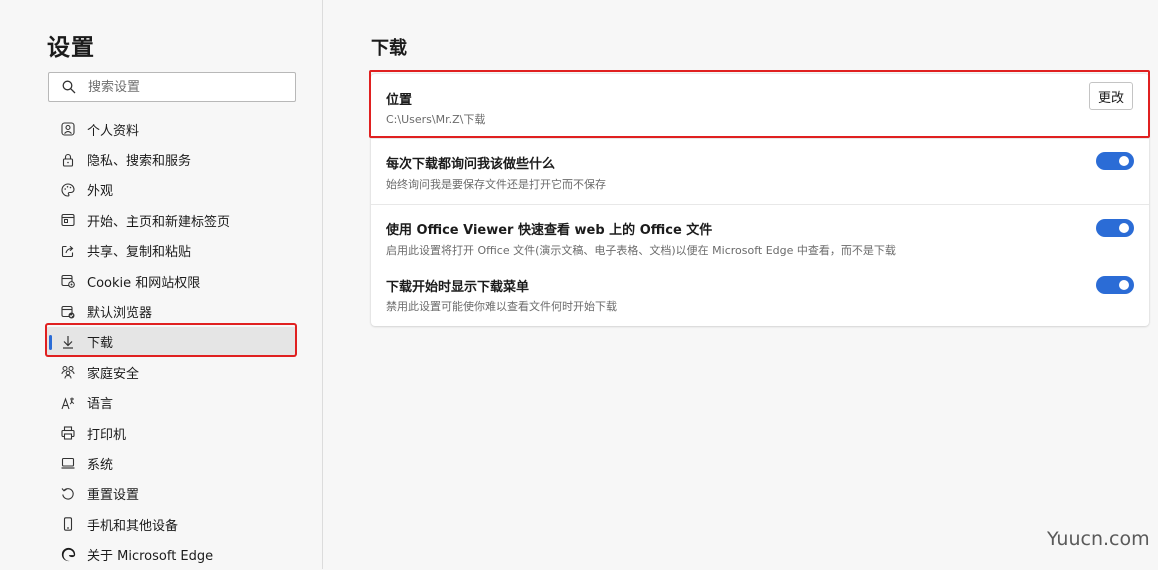 The image size is (1158, 570). I want to click on location-path: C:\Users\Mr.Z\下载, so click(436, 119).